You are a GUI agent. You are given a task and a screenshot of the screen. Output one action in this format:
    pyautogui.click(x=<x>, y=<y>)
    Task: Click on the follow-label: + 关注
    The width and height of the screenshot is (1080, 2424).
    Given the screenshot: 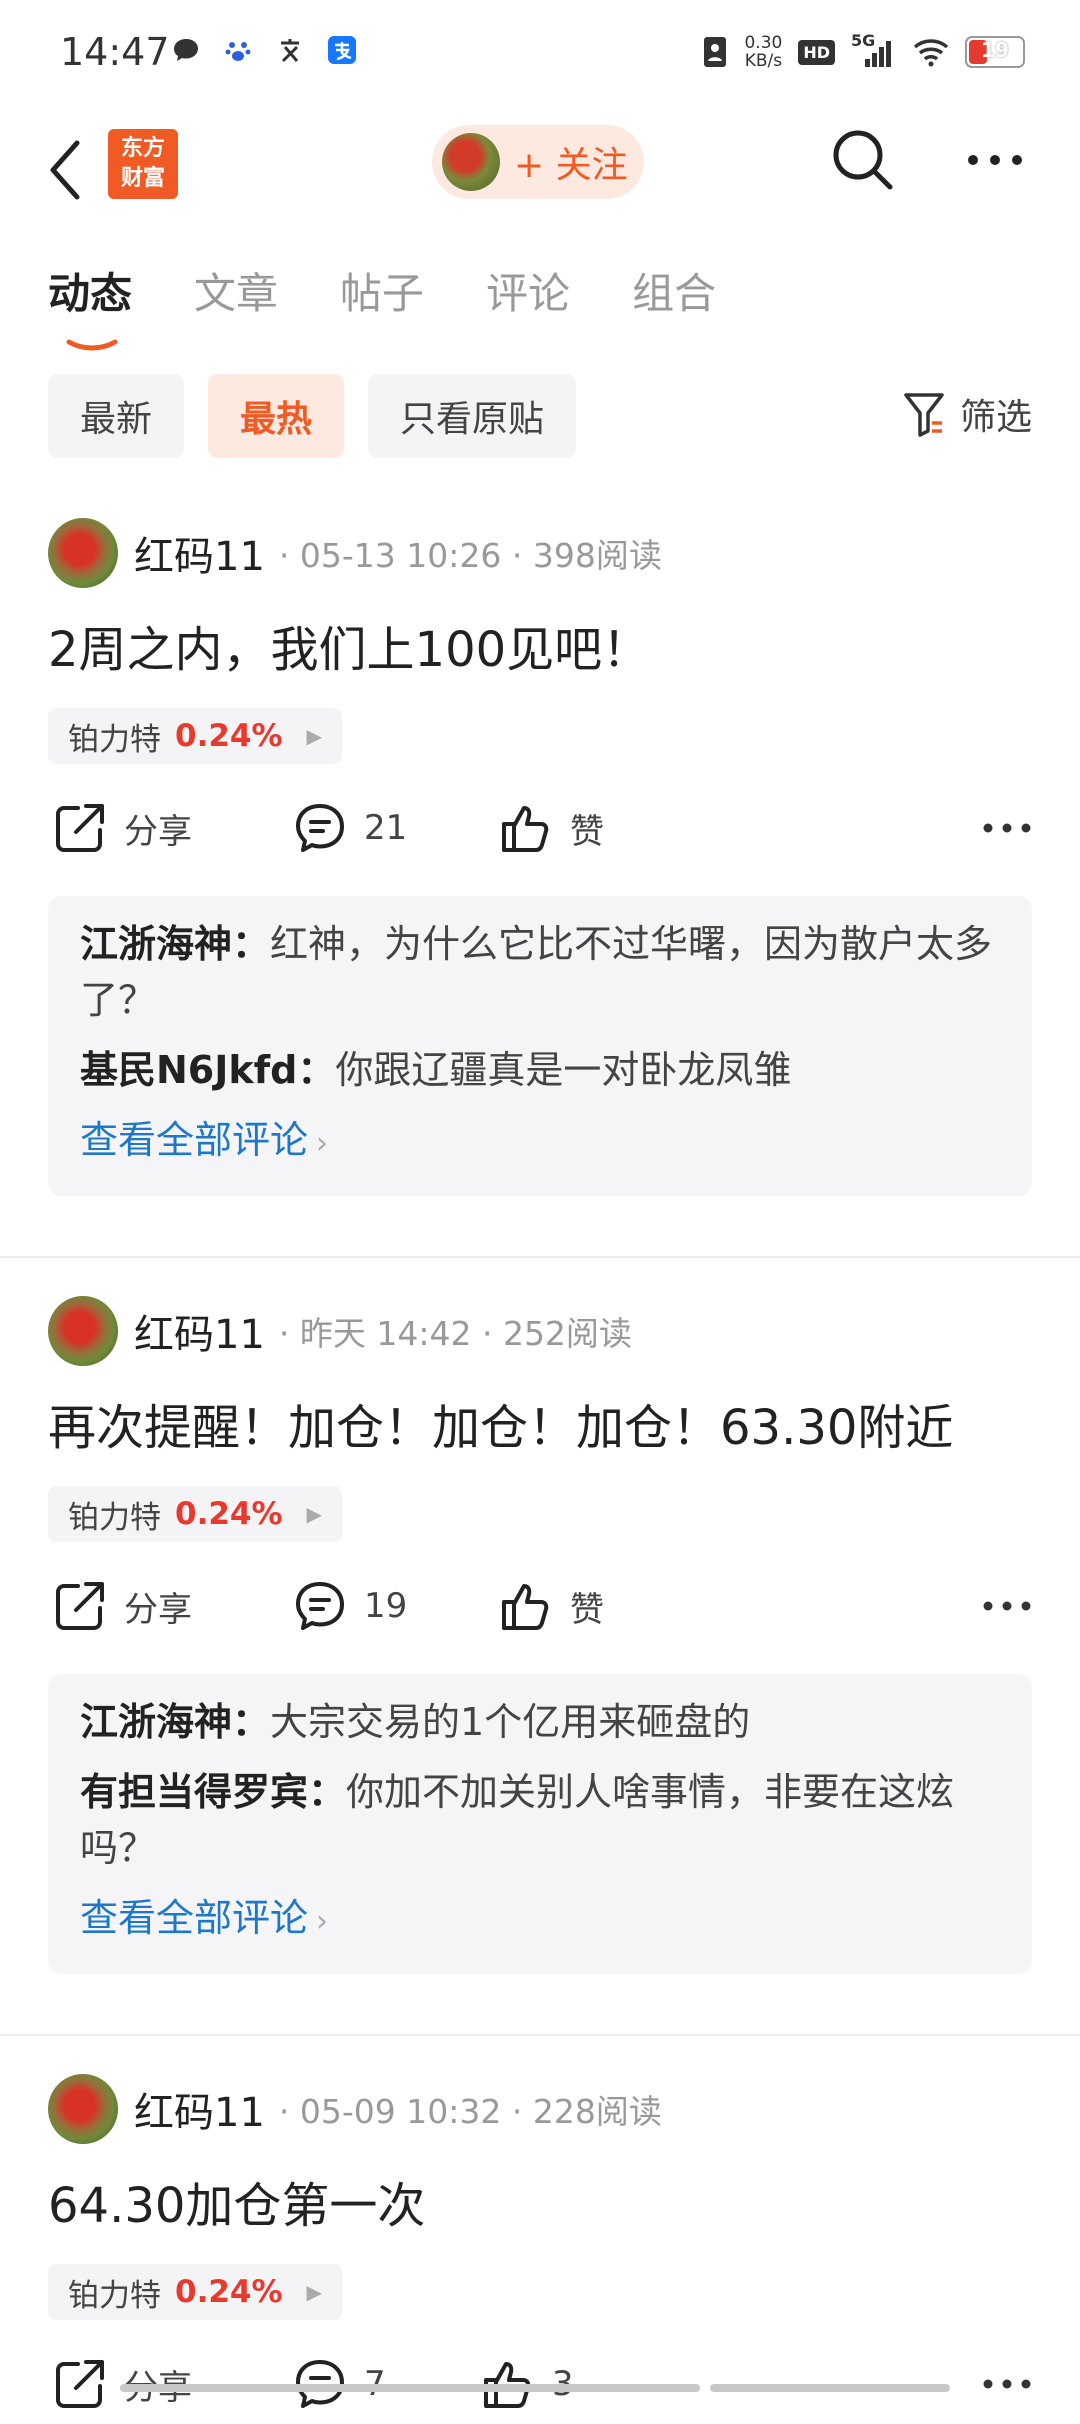 What is the action you would take?
    pyautogui.click(x=571, y=165)
    